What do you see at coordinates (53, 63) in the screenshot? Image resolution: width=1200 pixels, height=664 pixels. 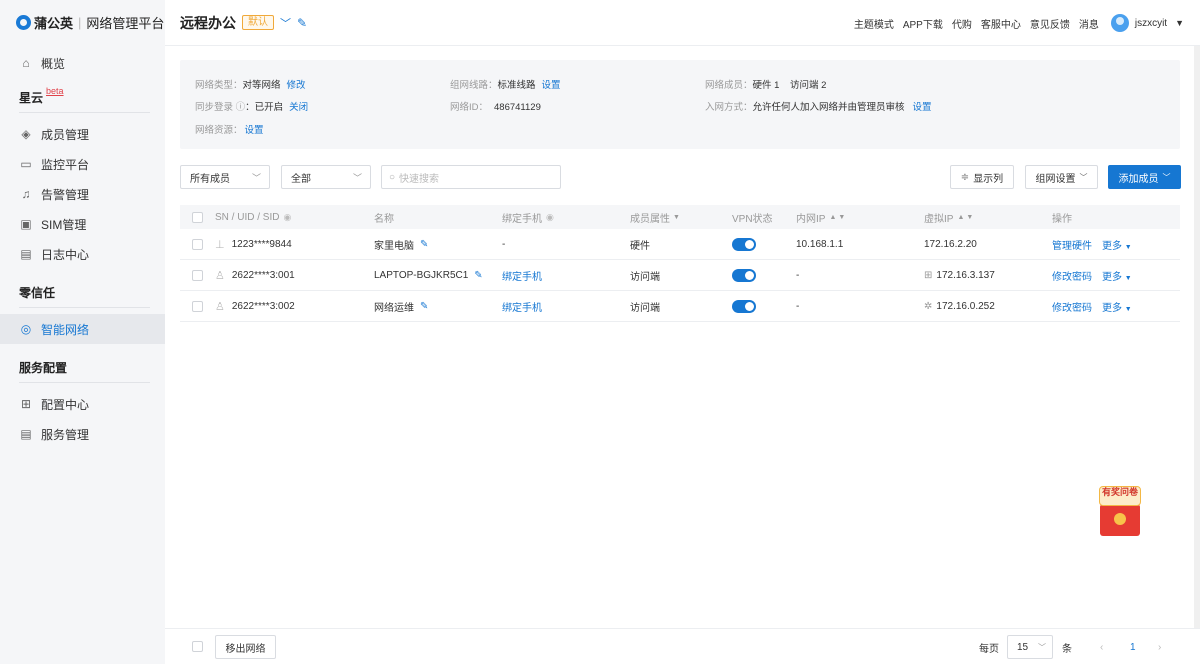 I see `sidebar-item-label: 概览` at bounding box center [53, 63].